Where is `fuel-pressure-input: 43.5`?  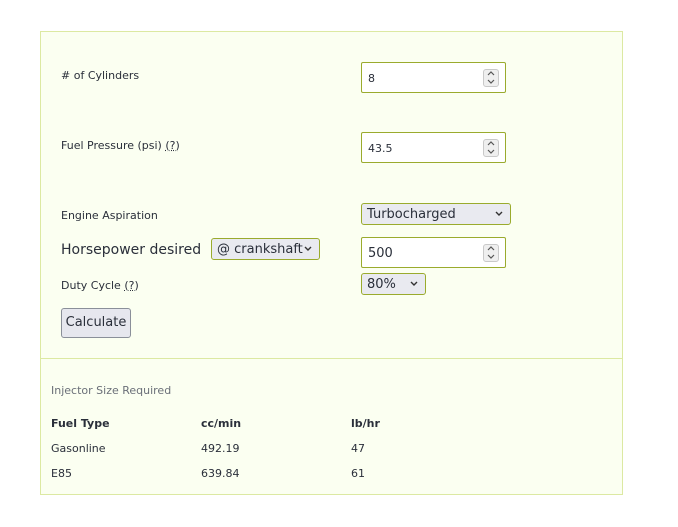 fuel-pressure-input: 43.5 is located at coordinates (433, 147).